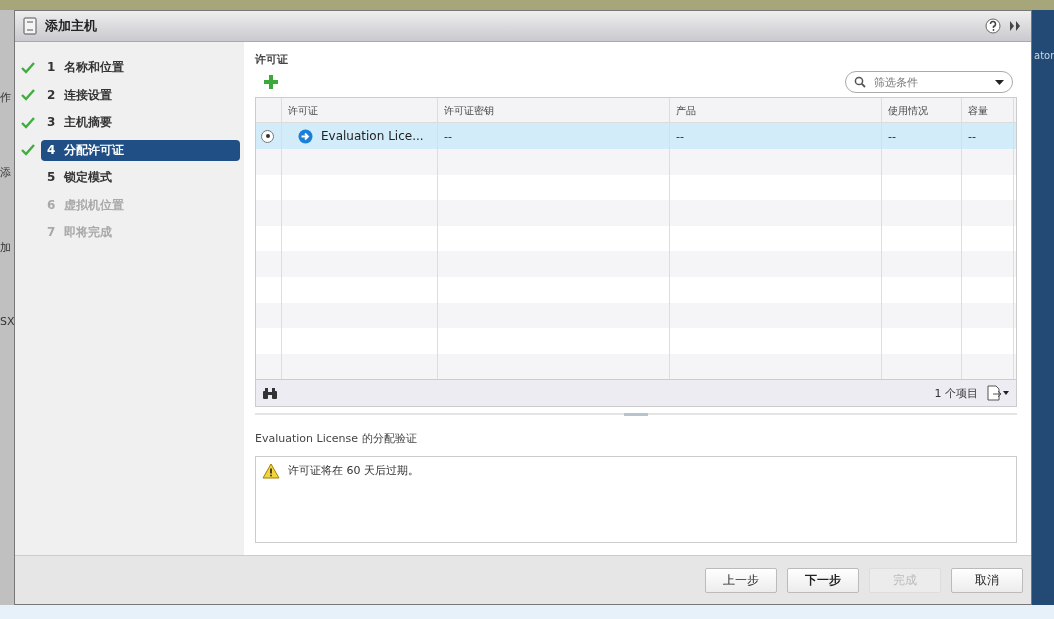 This screenshot has width=1054, height=619. Describe the element at coordinates (270, 393) in the screenshot. I see `binoculars-icon` at that location.